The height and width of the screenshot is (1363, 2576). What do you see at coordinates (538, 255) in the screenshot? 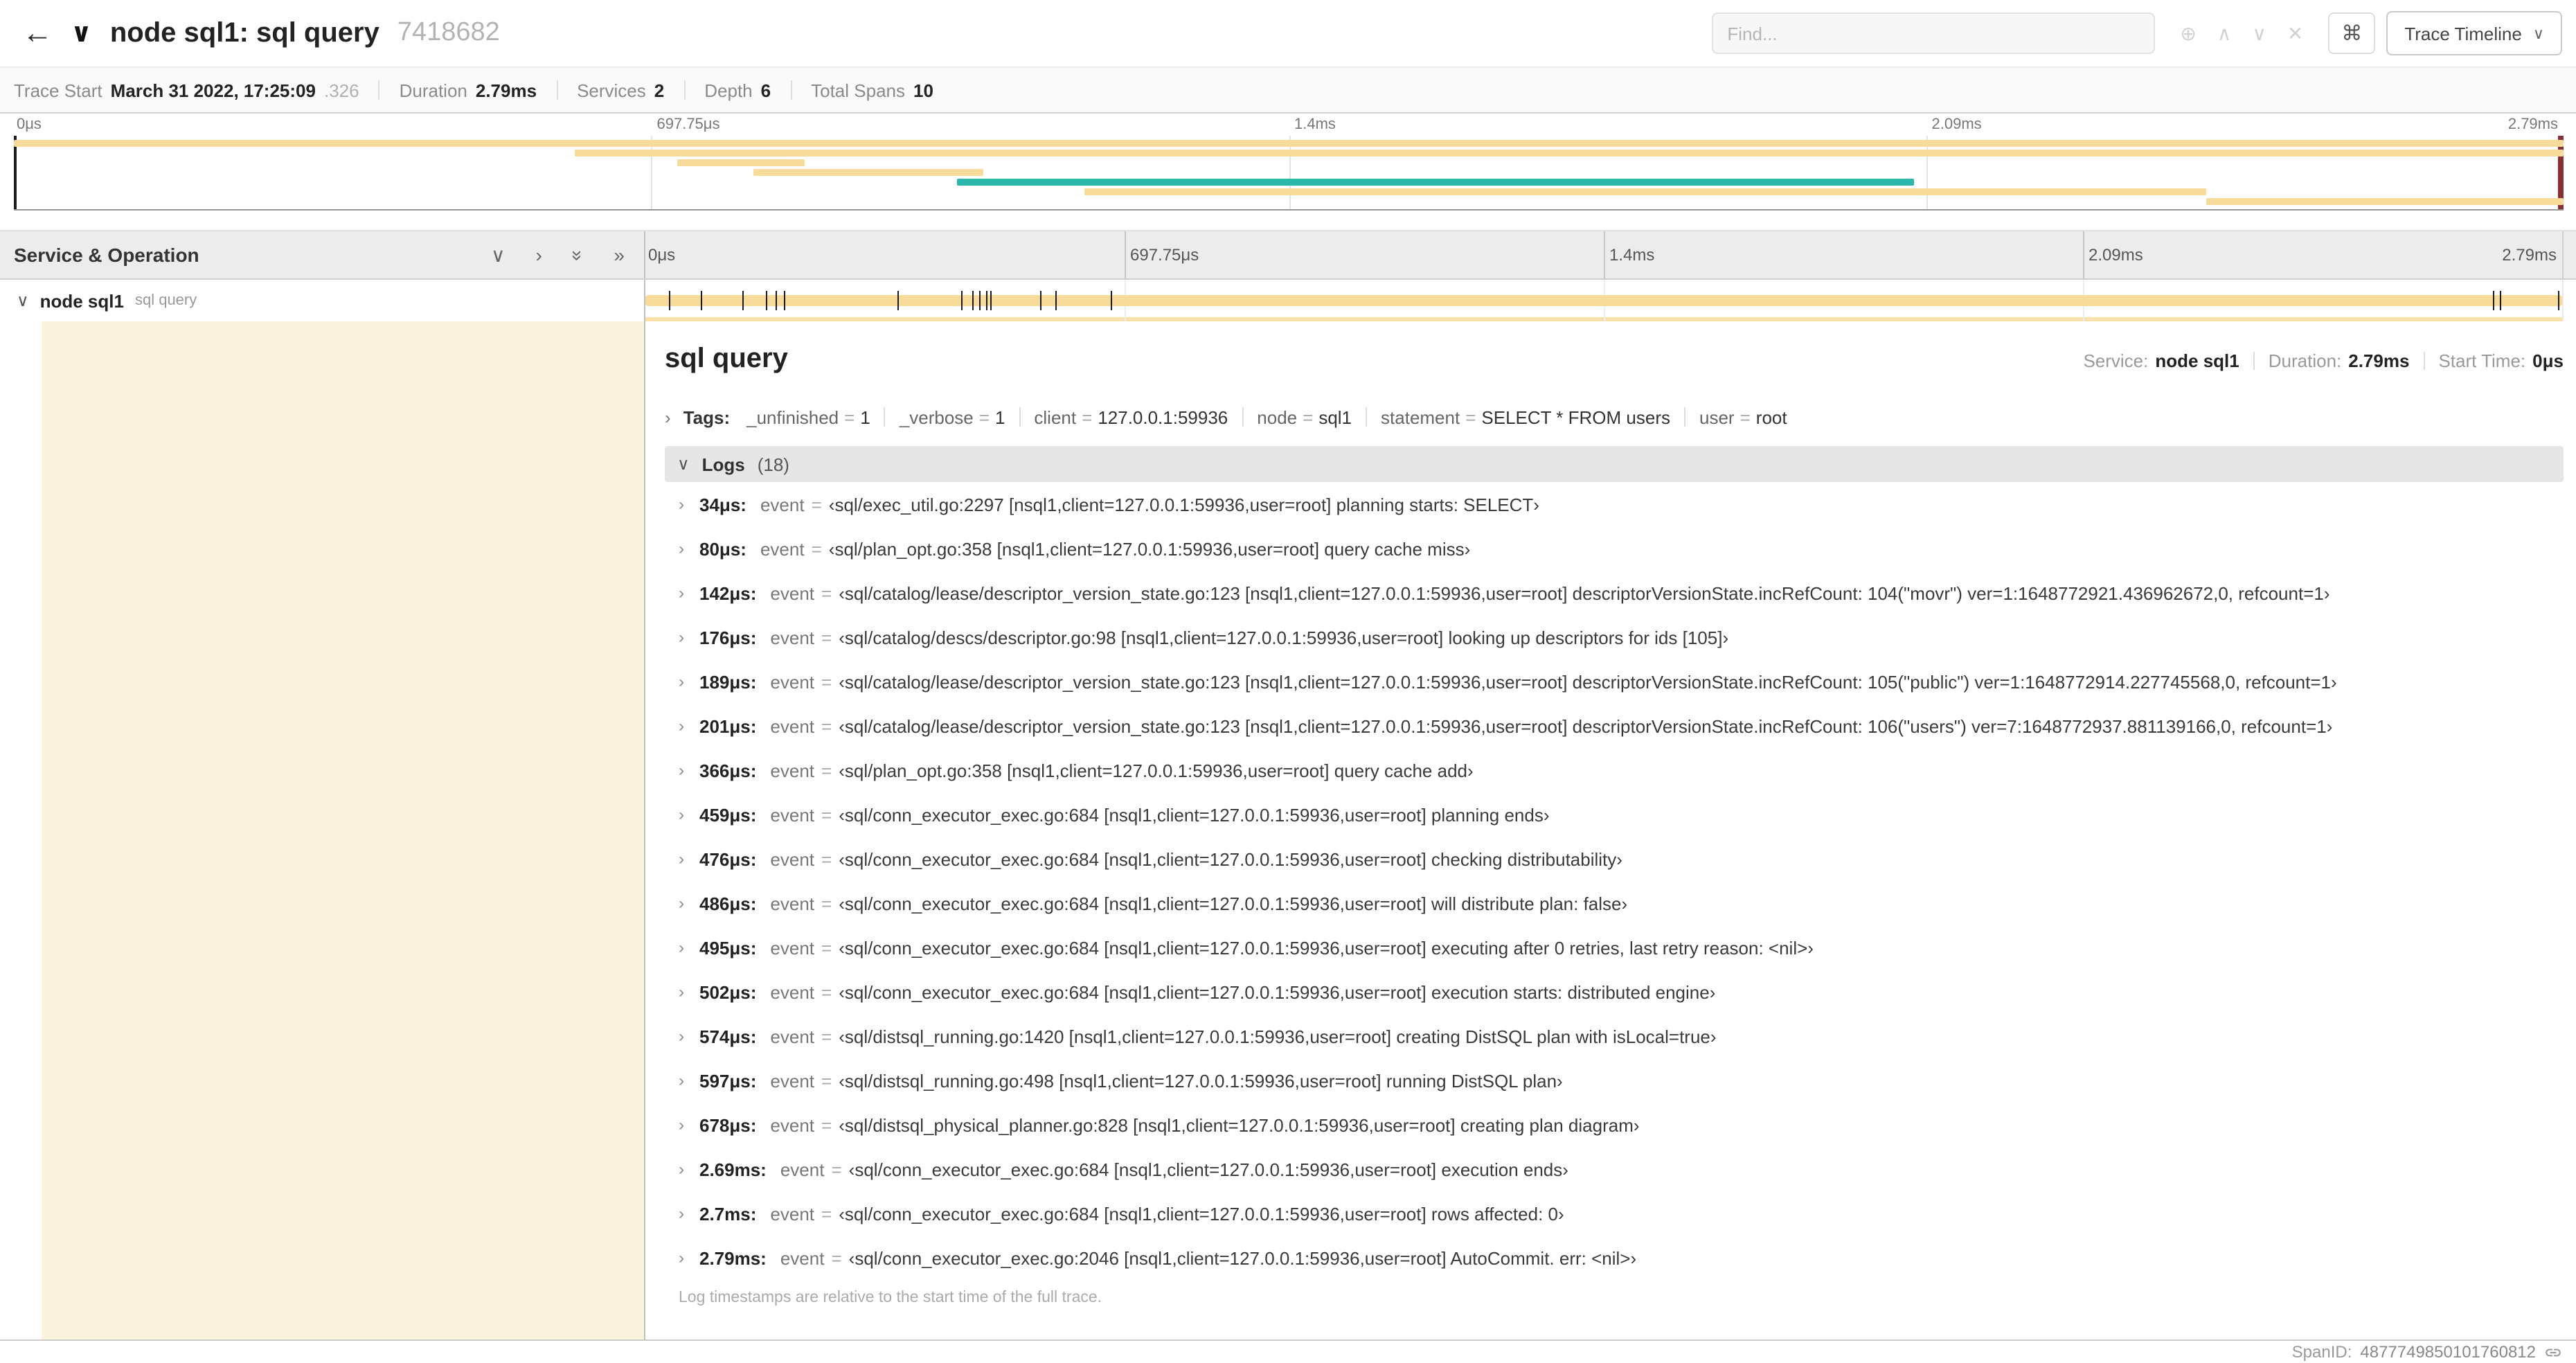
I see `expand-one-icon: ›` at bounding box center [538, 255].